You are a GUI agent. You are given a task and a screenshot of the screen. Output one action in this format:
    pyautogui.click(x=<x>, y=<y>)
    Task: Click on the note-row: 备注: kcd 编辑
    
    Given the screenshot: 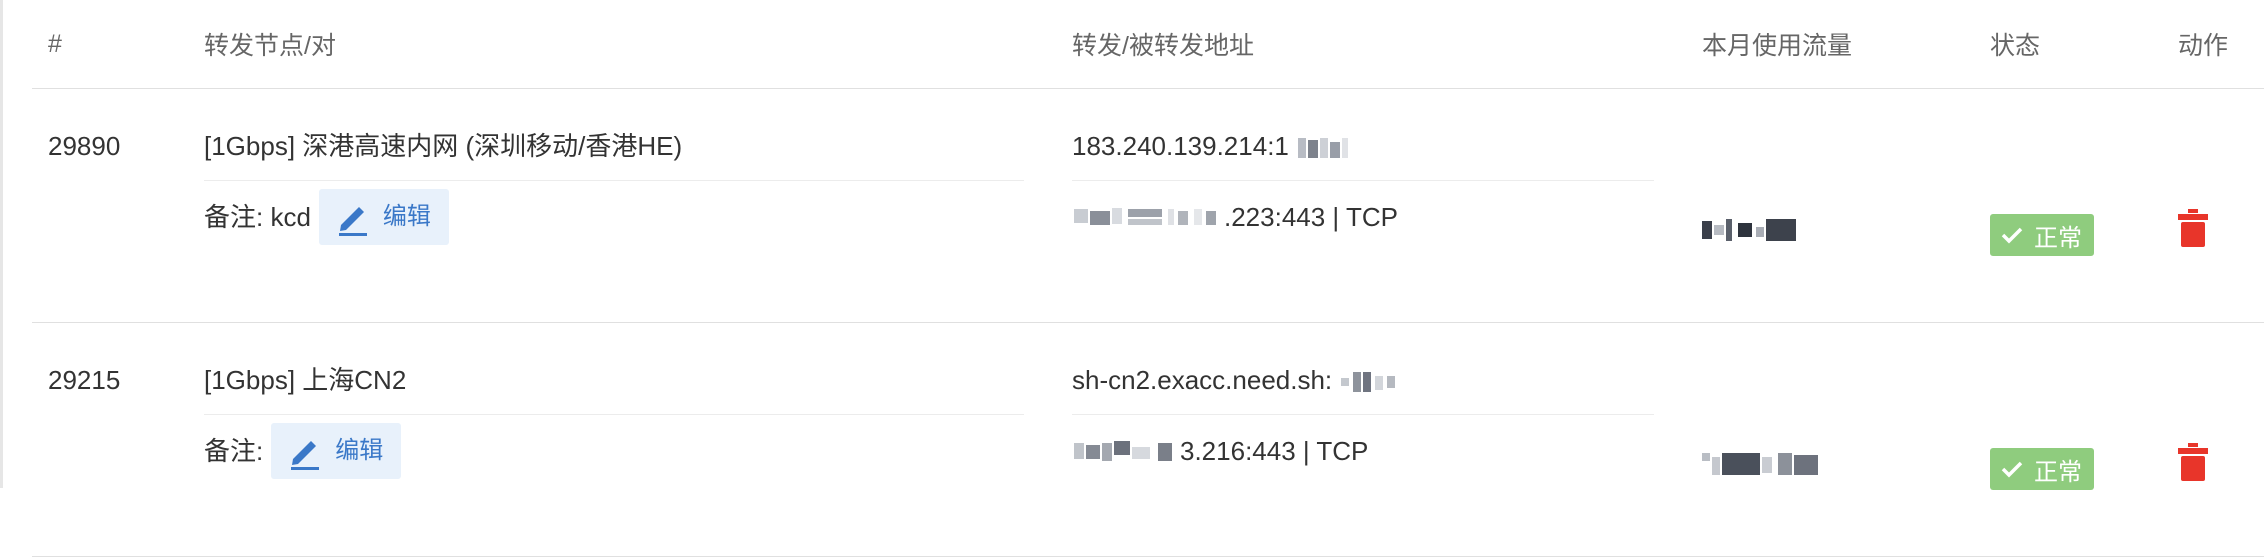 What is the action you would take?
    pyautogui.click(x=622, y=217)
    